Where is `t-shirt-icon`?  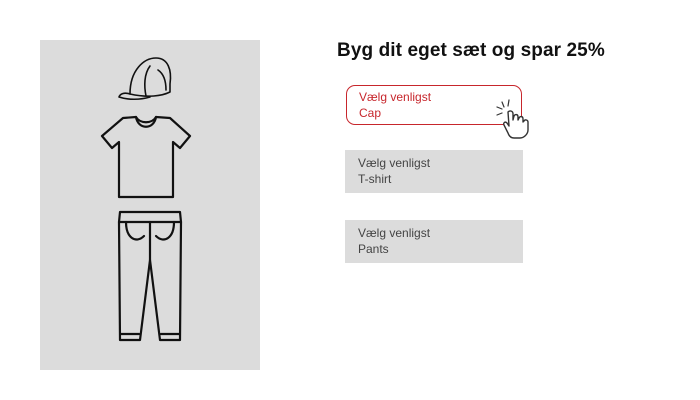
t-shirt-icon is located at coordinates (146, 157).